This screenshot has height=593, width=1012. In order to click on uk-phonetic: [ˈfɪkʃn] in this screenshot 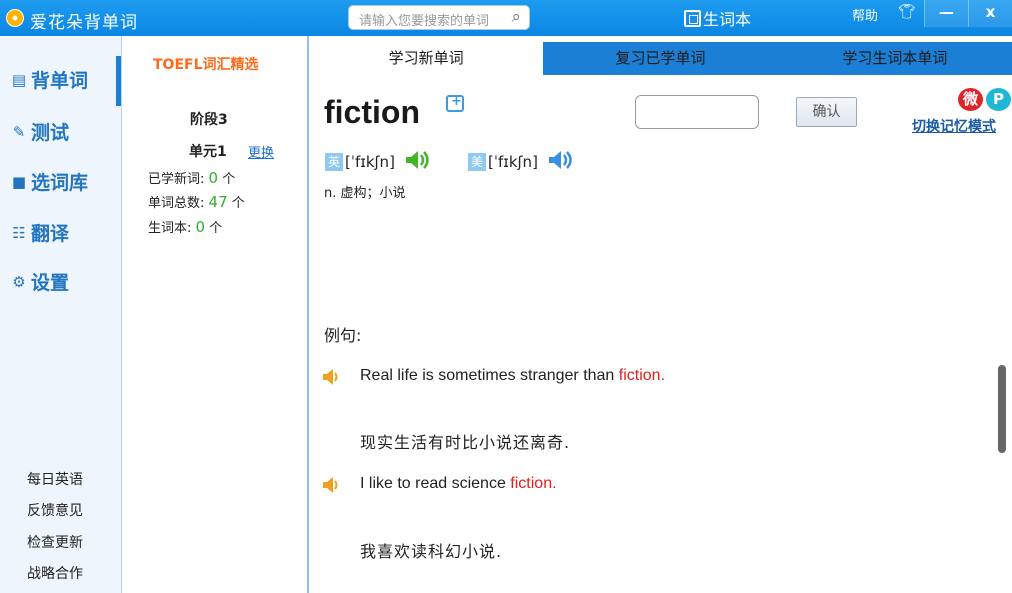, I will do `click(370, 162)`.